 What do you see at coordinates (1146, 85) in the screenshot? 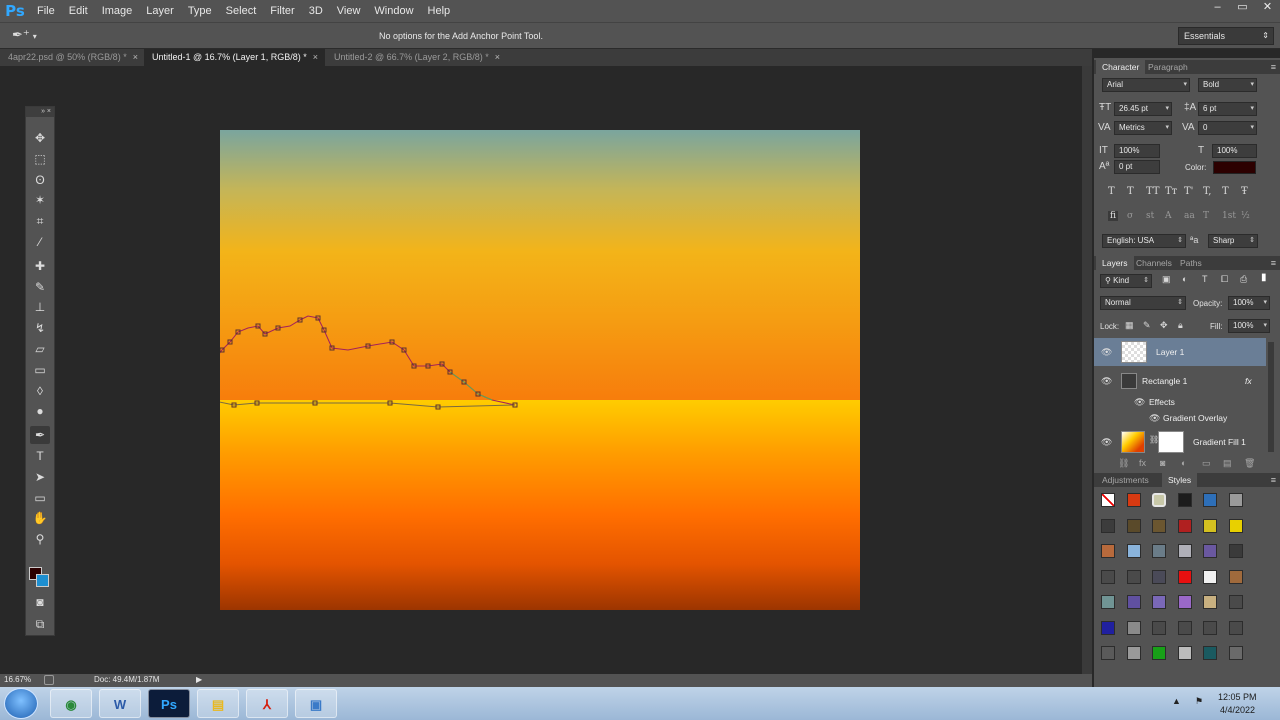
I see `font-family-select: Arial ▾` at bounding box center [1146, 85].